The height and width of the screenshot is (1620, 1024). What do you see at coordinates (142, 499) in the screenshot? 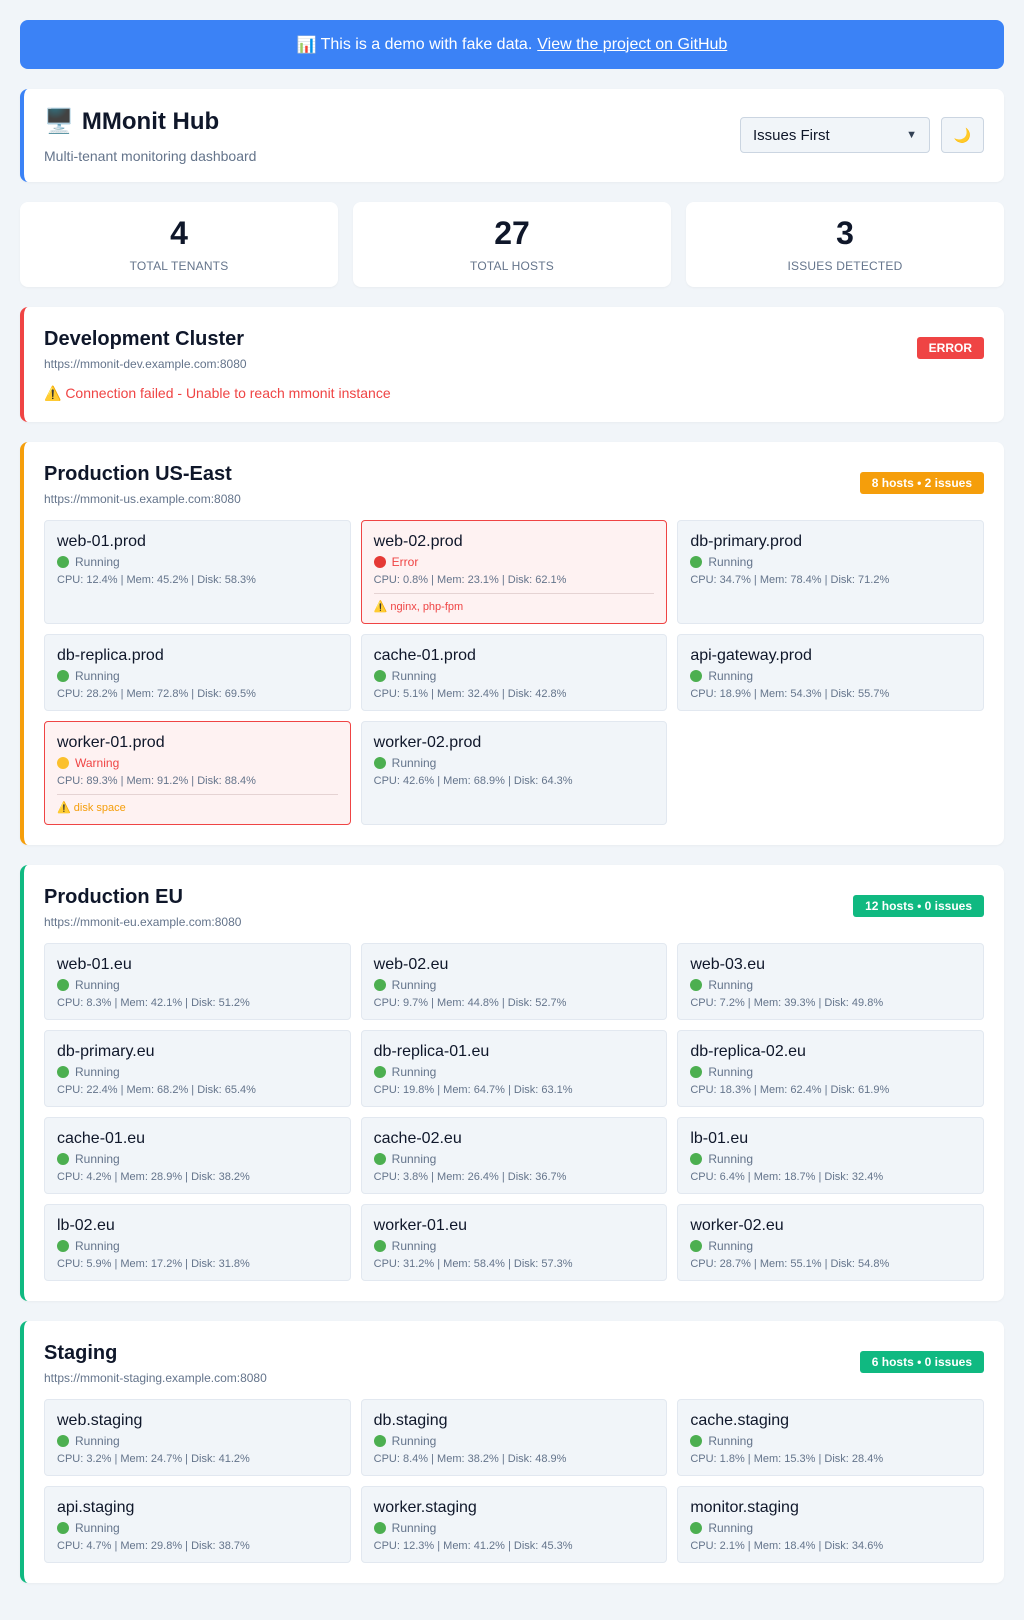
I see `tenant-url: https://mmonit-us.example.com:8080` at bounding box center [142, 499].